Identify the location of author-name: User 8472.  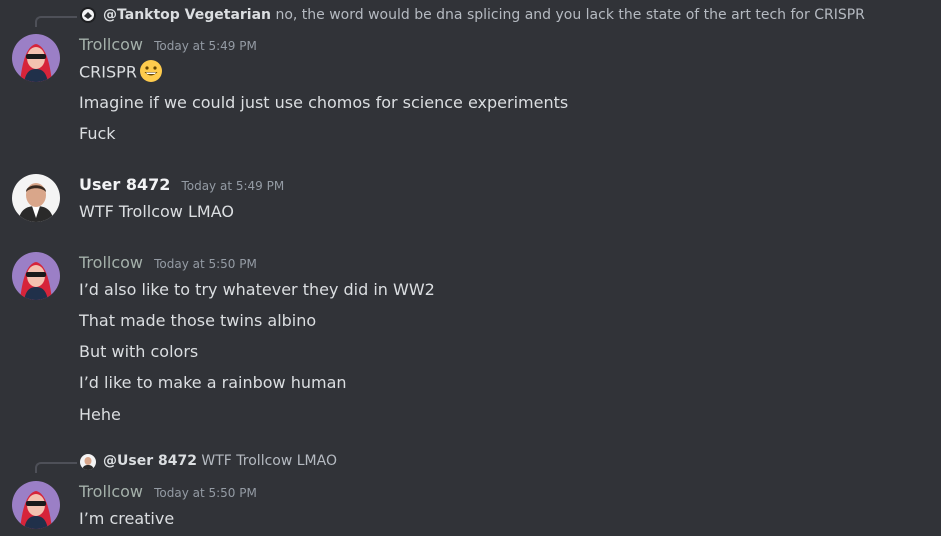
(124, 184).